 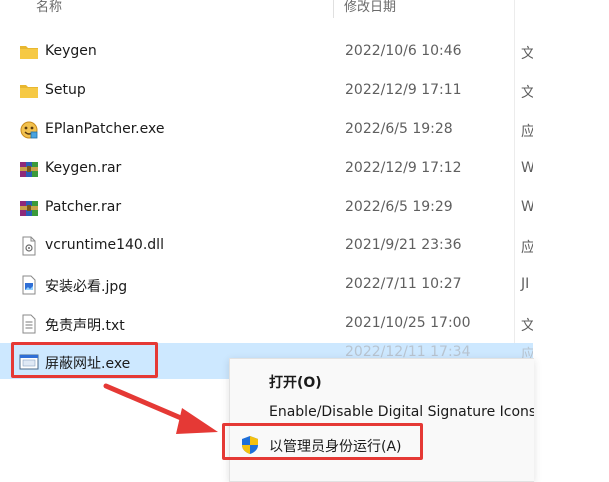 What do you see at coordinates (84, 360) in the screenshot?
I see `highlight-box-selected-file` at bounding box center [84, 360].